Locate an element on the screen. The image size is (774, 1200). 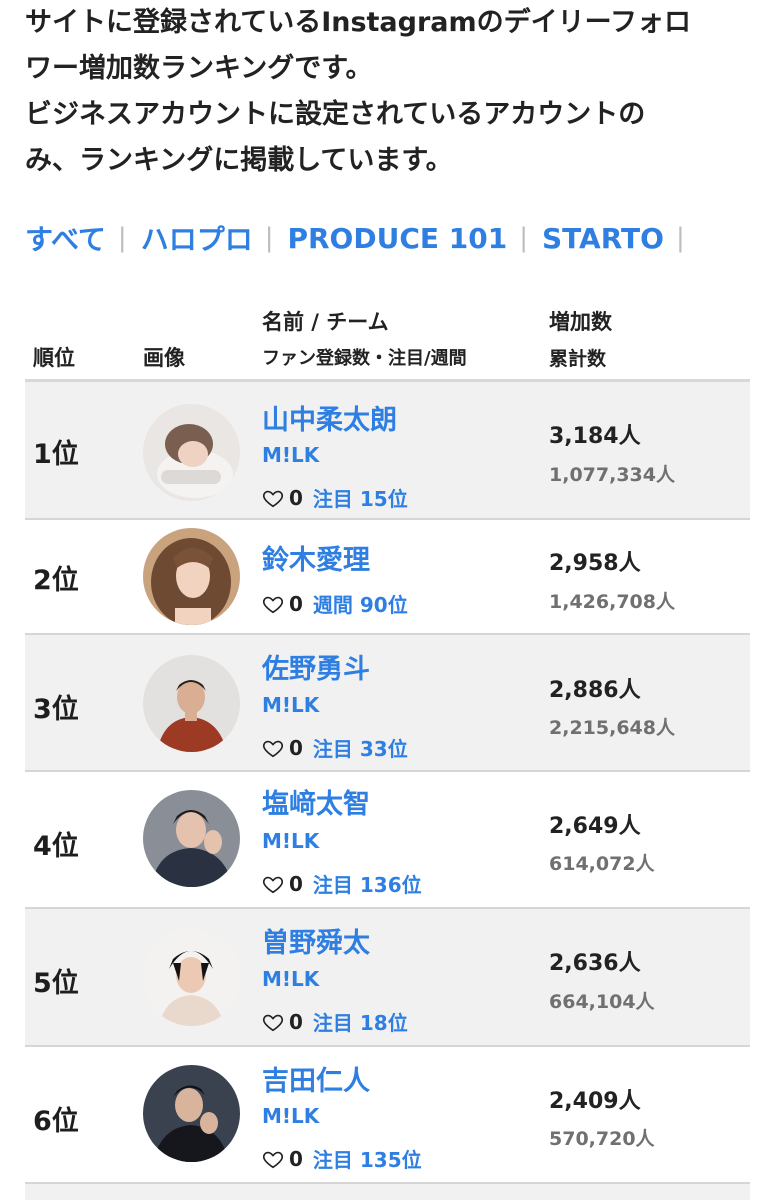
member-name-link: 佐野勇斗 is located at coordinates (316, 666).